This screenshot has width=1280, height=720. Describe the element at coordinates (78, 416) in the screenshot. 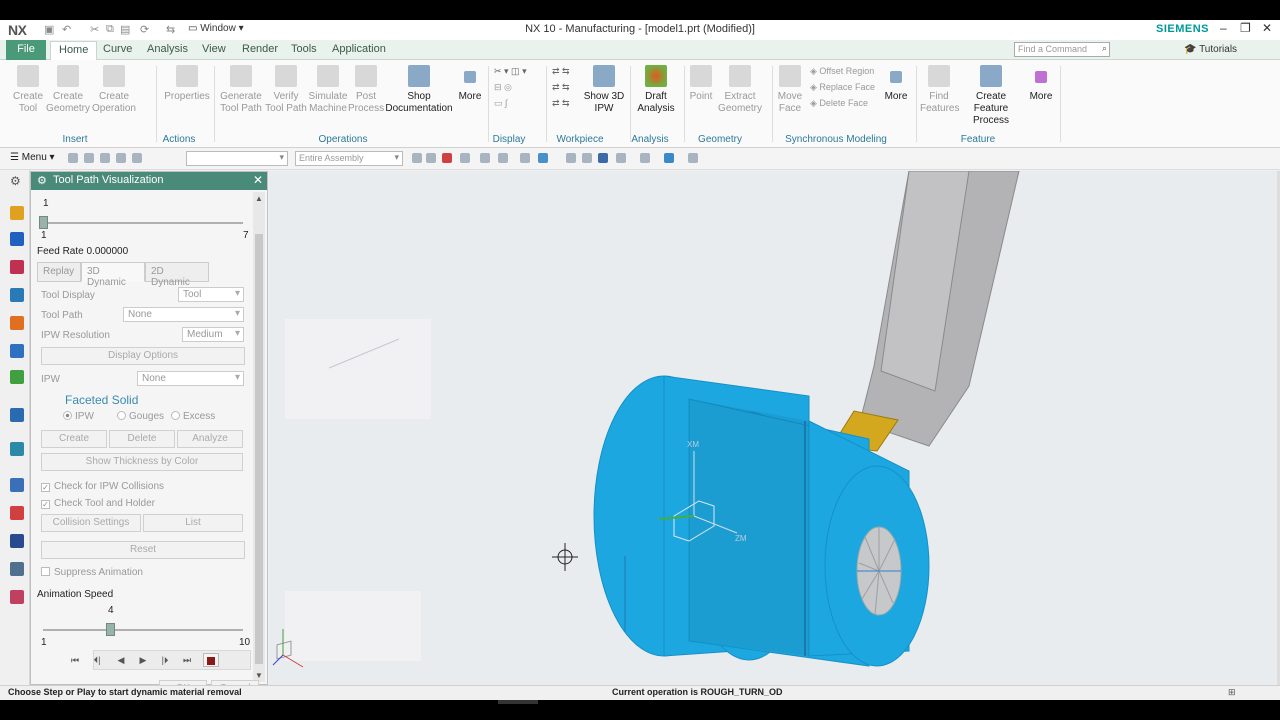

I see `radio-ipw: IPW` at that location.